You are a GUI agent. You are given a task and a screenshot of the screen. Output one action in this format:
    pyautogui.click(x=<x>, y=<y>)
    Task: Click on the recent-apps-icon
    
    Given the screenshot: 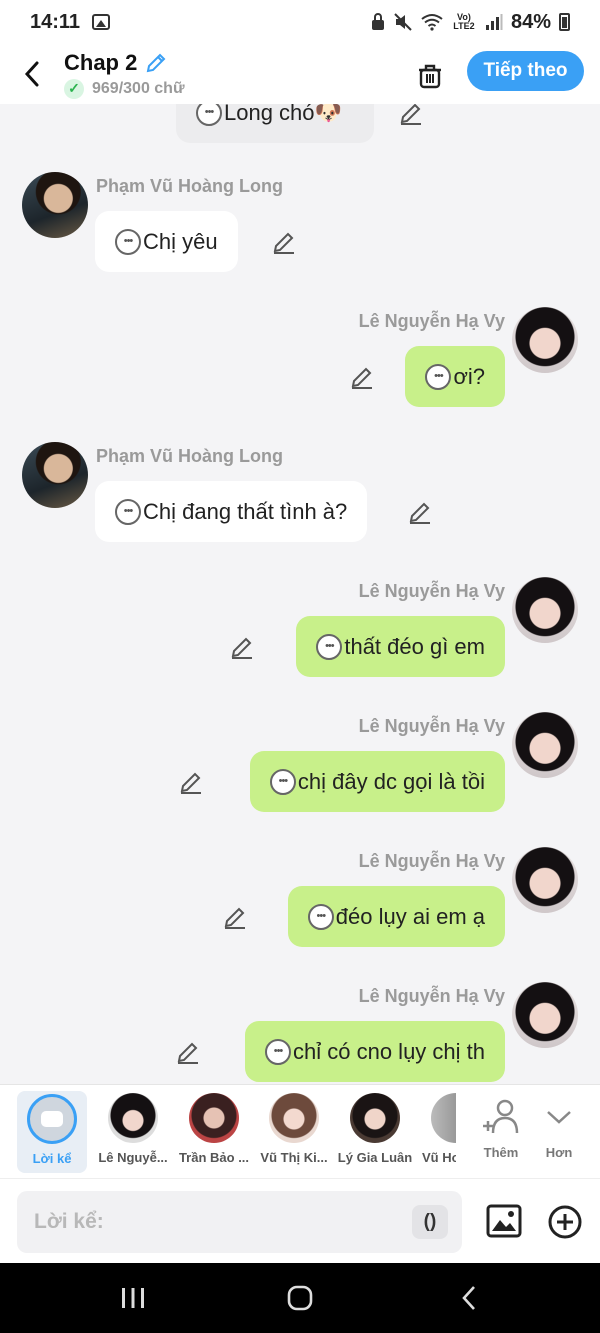 What is the action you would take?
    pyautogui.click(x=133, y=1298)
    